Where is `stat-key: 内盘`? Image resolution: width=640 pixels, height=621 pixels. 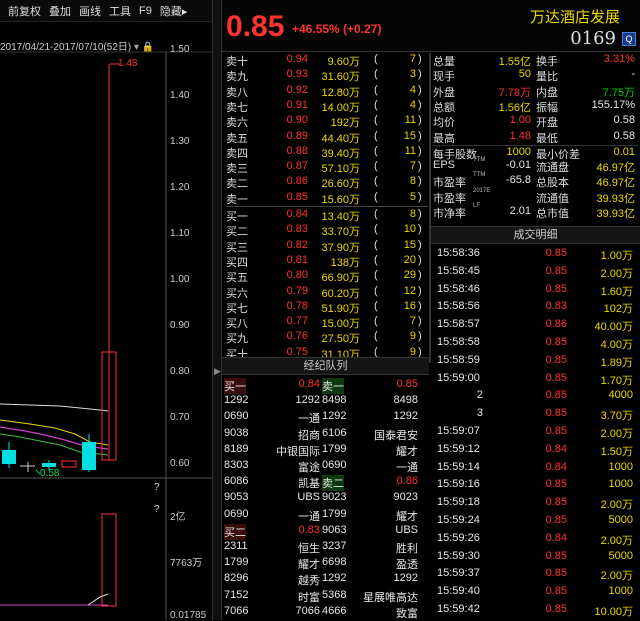 stat-key: 内盘 is located at coordinates (547, 92).